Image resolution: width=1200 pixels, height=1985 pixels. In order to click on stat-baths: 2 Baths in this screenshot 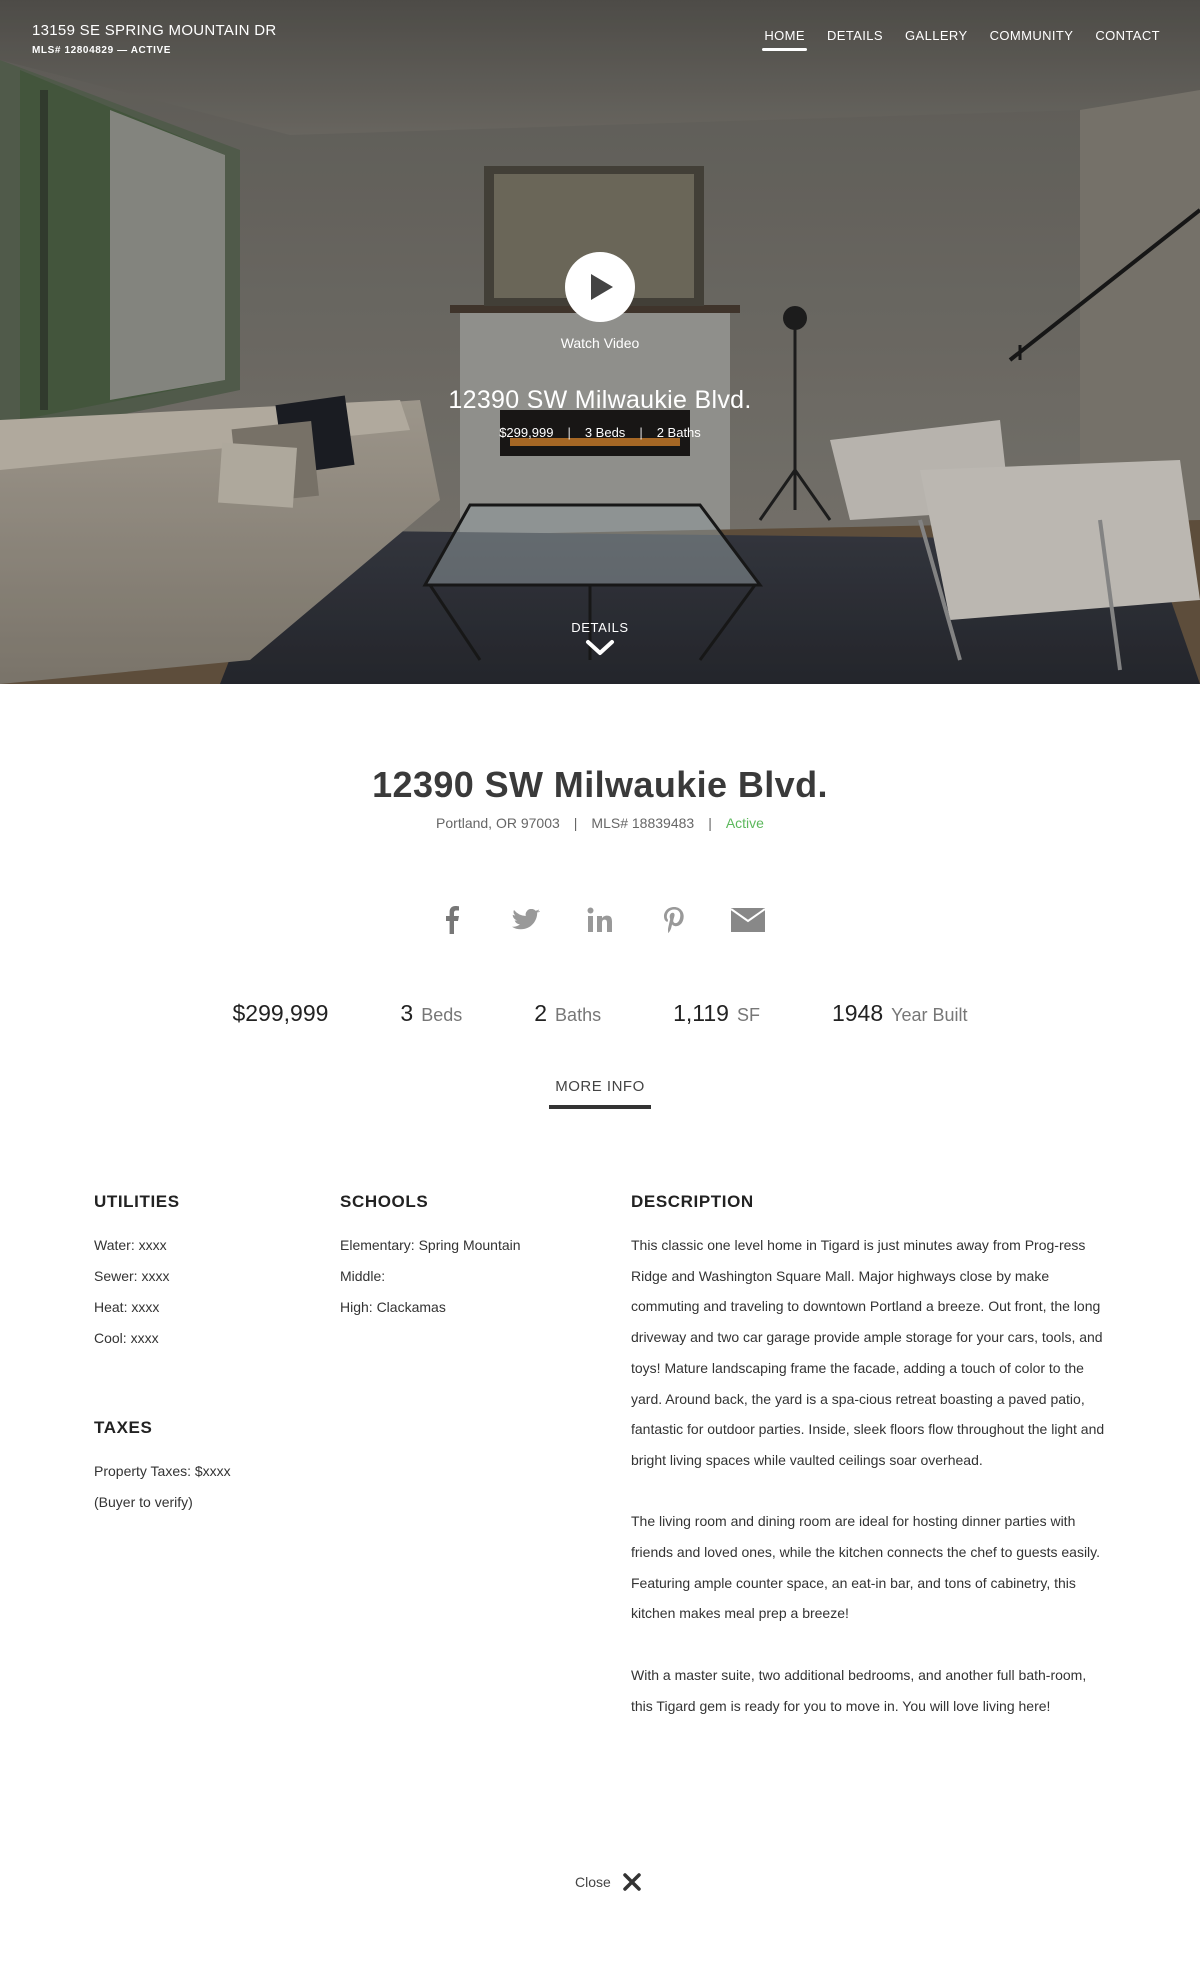, I will do `click(567, 1013)`.